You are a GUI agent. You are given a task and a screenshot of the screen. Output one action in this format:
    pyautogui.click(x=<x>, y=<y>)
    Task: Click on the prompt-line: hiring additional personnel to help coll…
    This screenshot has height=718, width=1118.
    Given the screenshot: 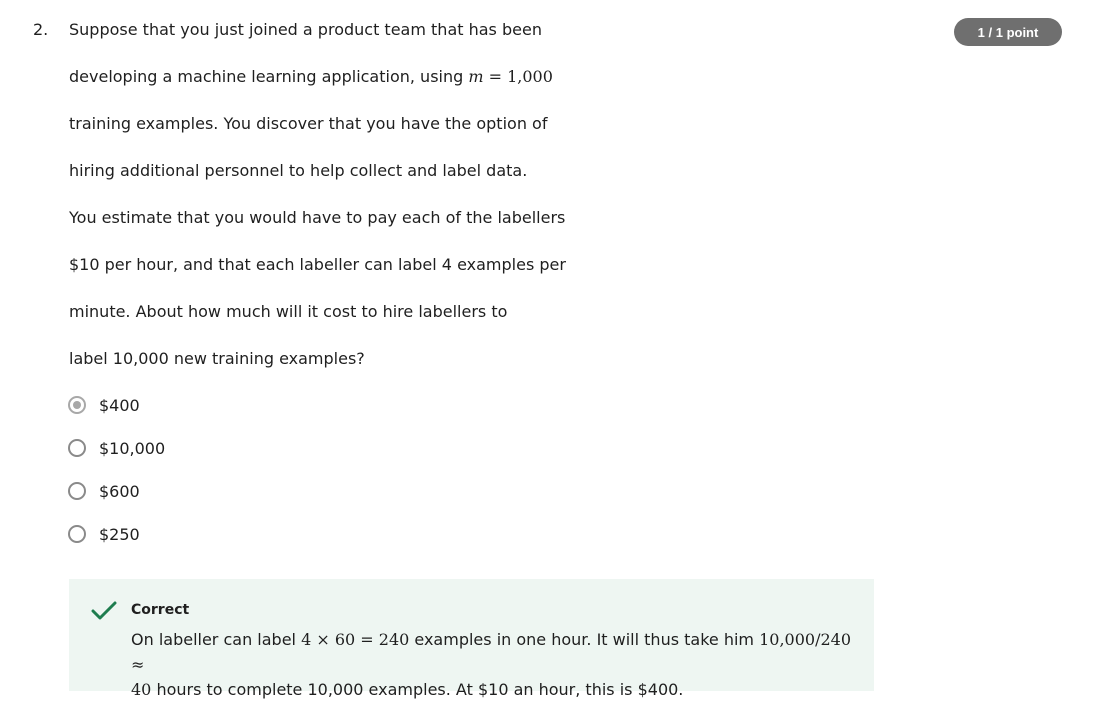 What is the action you would take?
    pyautogui.click(x=298, y=170)
    